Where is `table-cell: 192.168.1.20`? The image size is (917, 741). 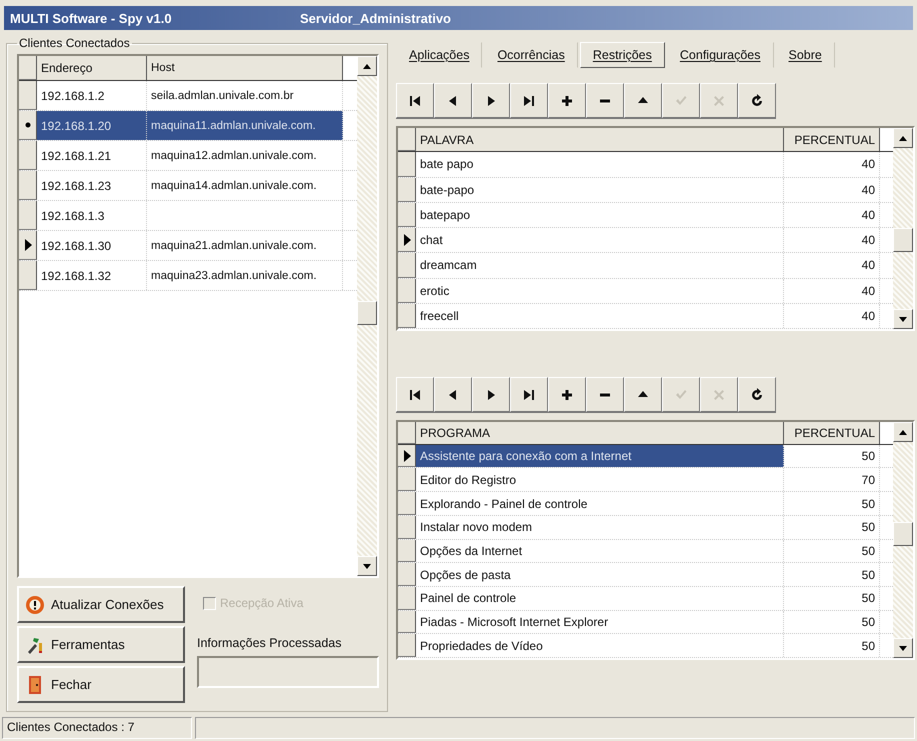
table-cell: 192.168.1.20 is located at coordinates (92, 125).